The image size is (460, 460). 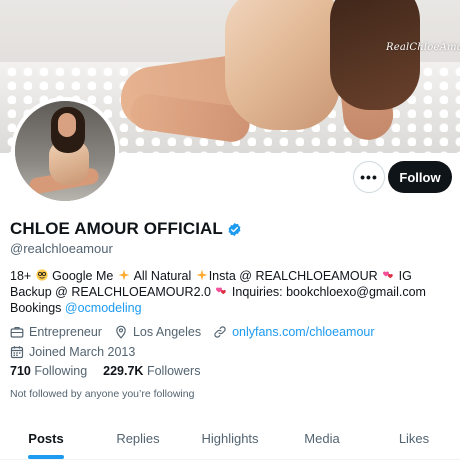 I want to click on banner-watermark: RealChloeAmour, so click(x=423, y=47).